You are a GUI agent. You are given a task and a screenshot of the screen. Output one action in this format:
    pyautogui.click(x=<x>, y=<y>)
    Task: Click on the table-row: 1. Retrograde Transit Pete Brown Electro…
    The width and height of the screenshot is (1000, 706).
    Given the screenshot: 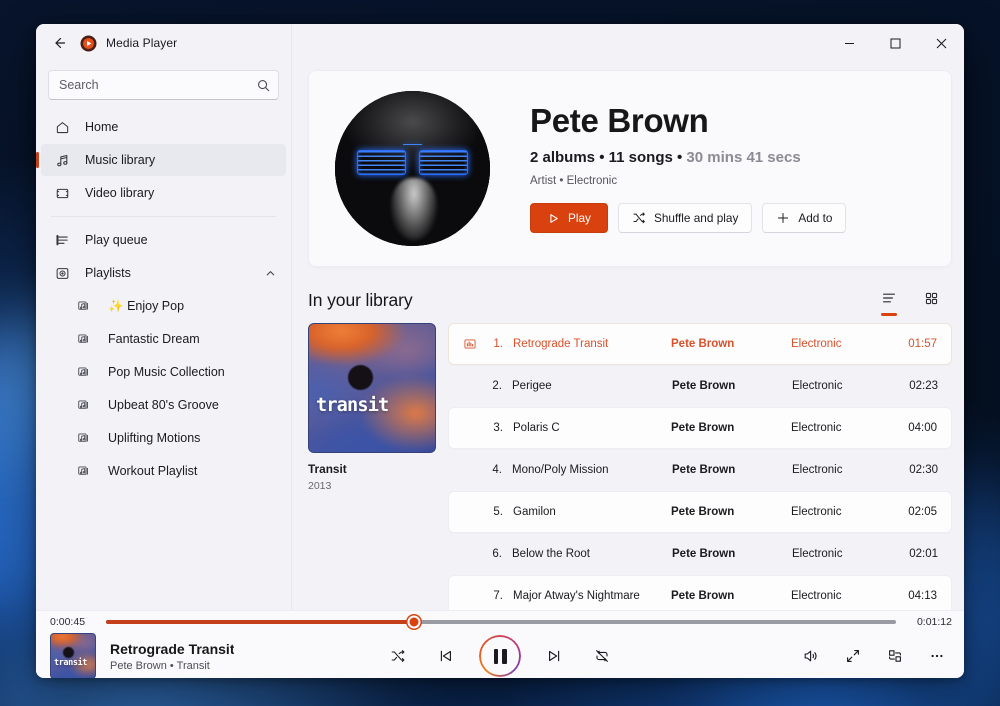 What is the action you would take?
    pyautogui.click(x=700, y=344)
    